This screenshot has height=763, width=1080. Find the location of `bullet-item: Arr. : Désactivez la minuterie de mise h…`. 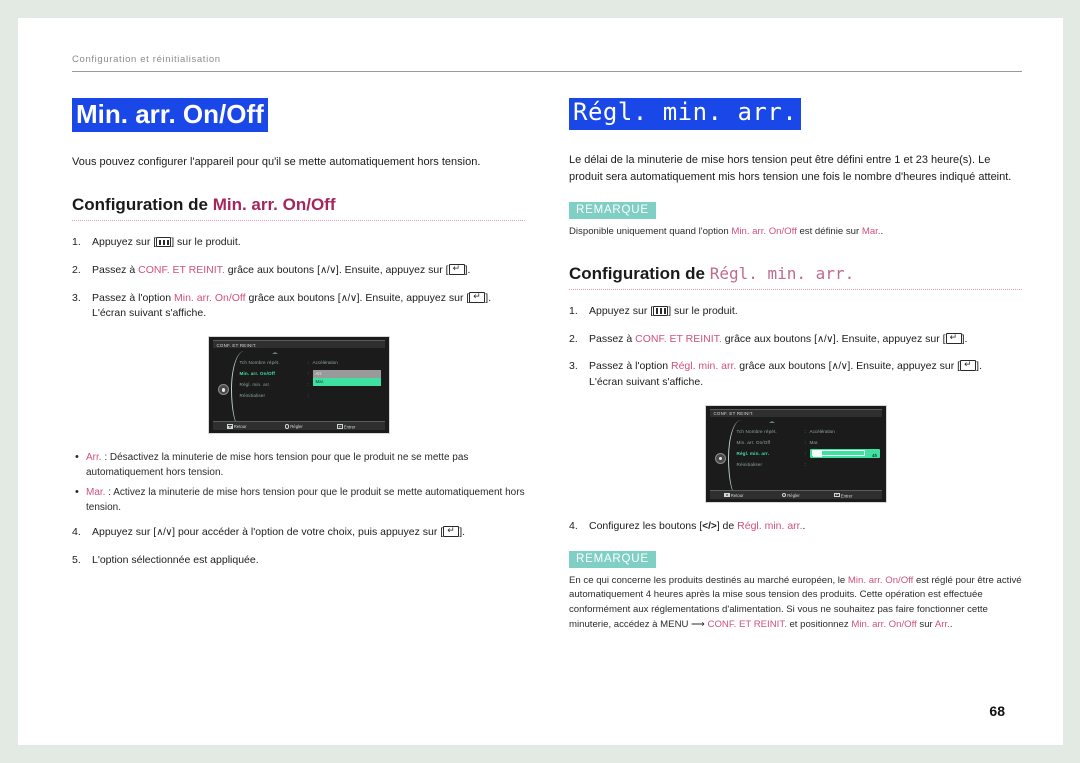

bullet-item: Arr. : Désactivez la minuterie de mise h… is located at coordinates (298, 464).